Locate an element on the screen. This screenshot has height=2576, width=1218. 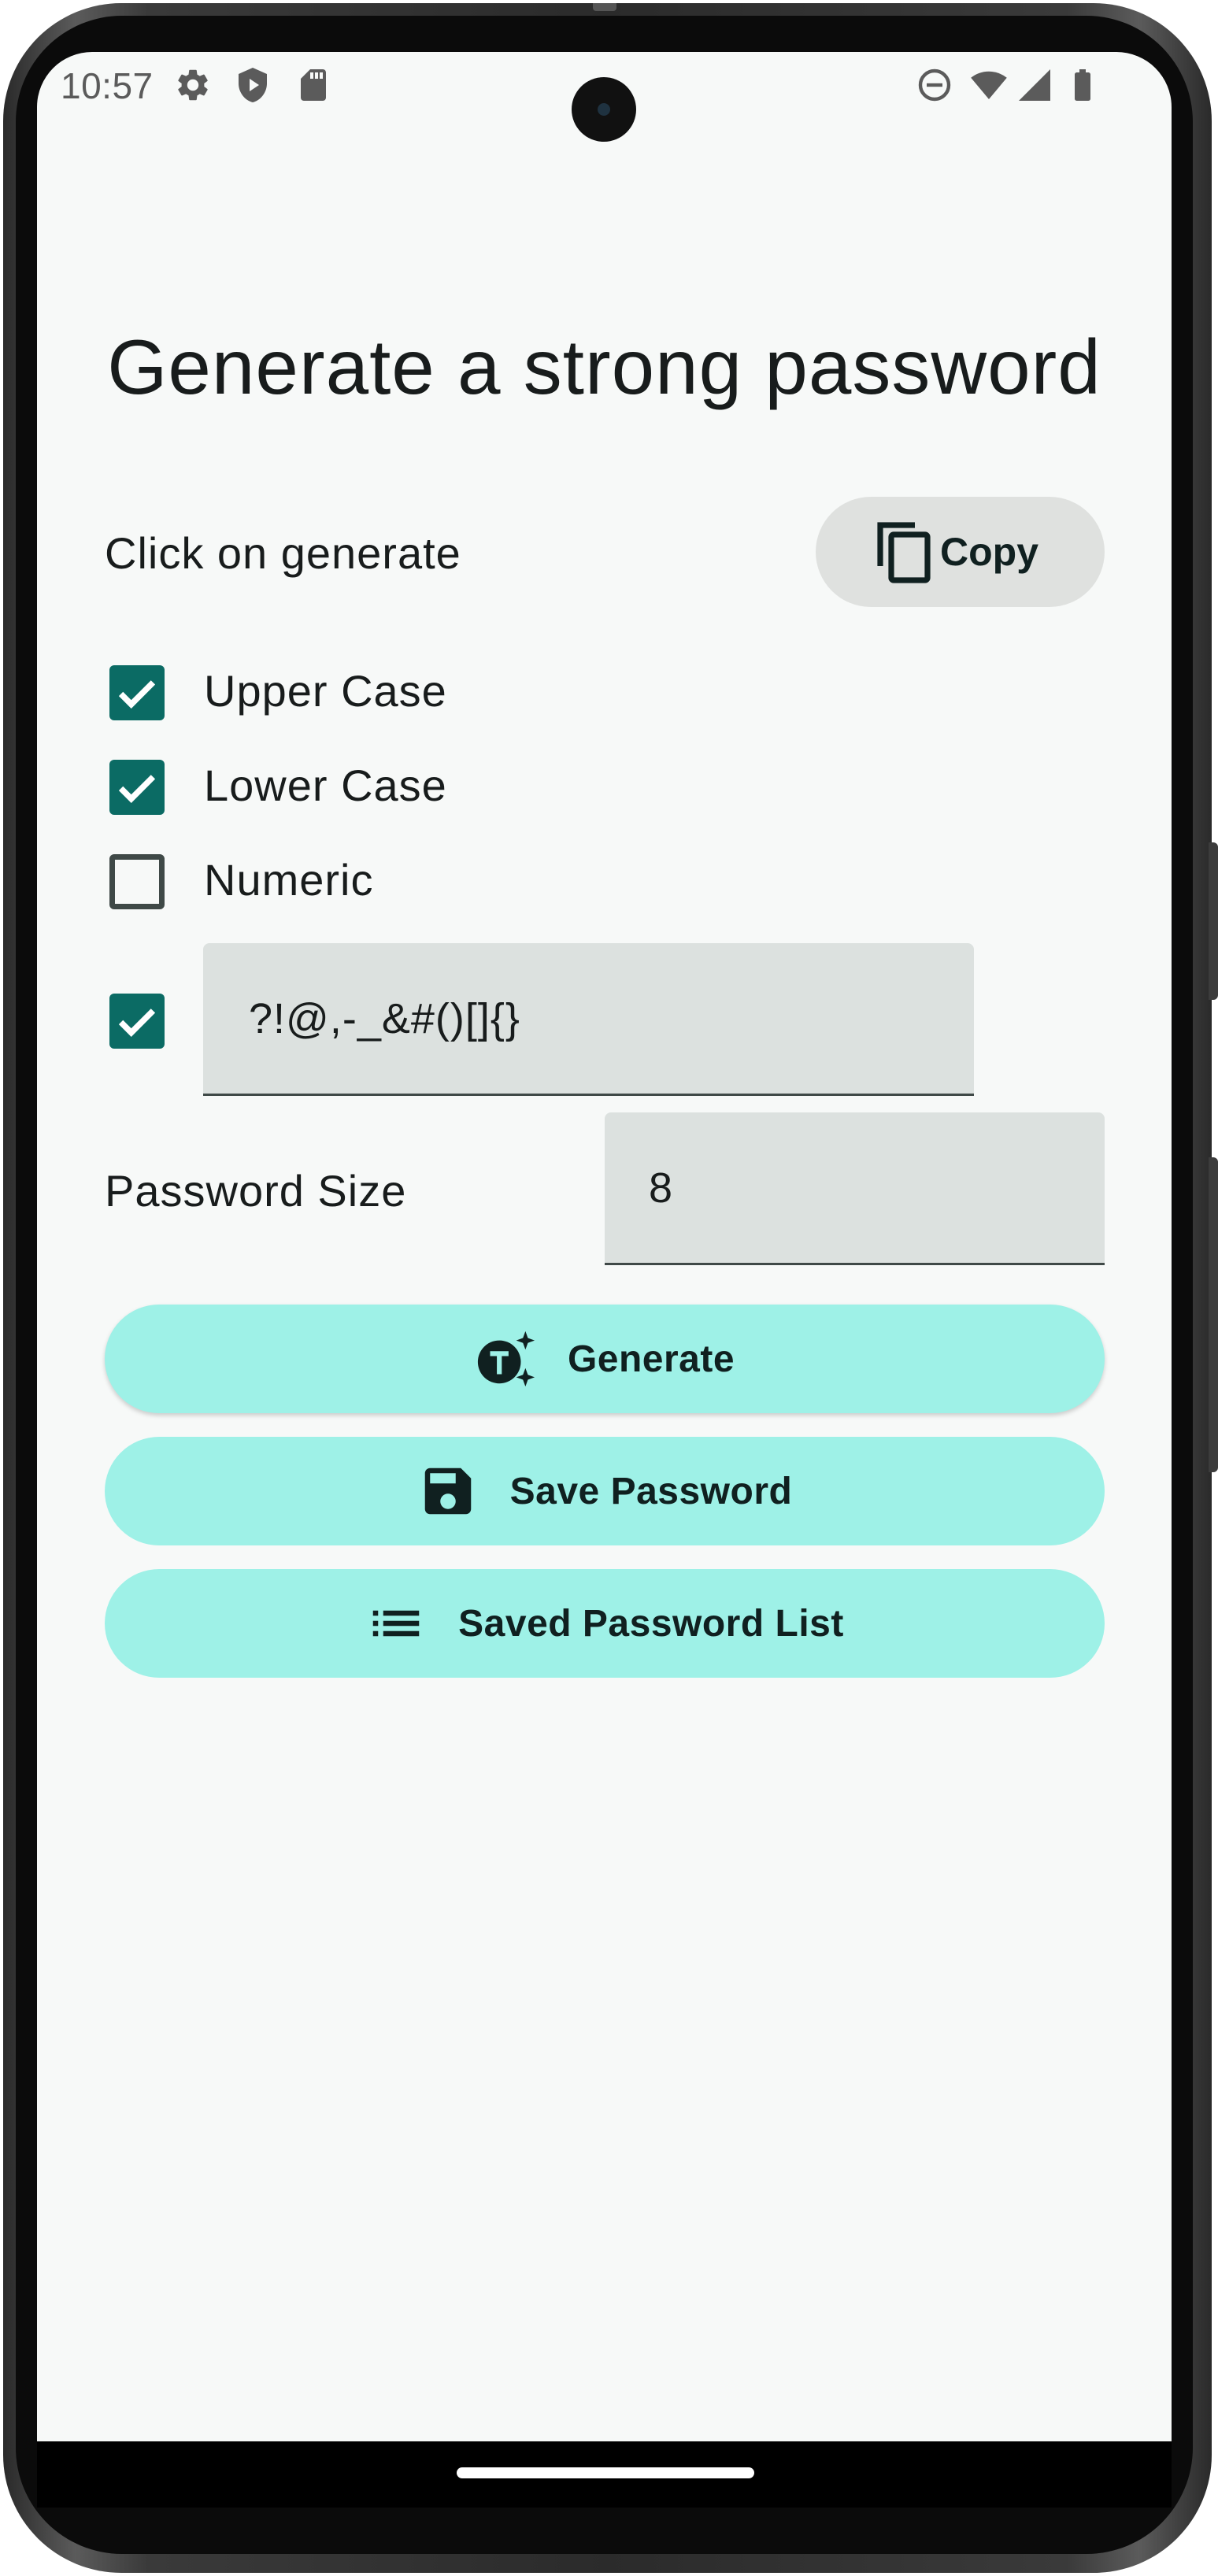
home-gesture-handle is located at coordinates (605, 2472).